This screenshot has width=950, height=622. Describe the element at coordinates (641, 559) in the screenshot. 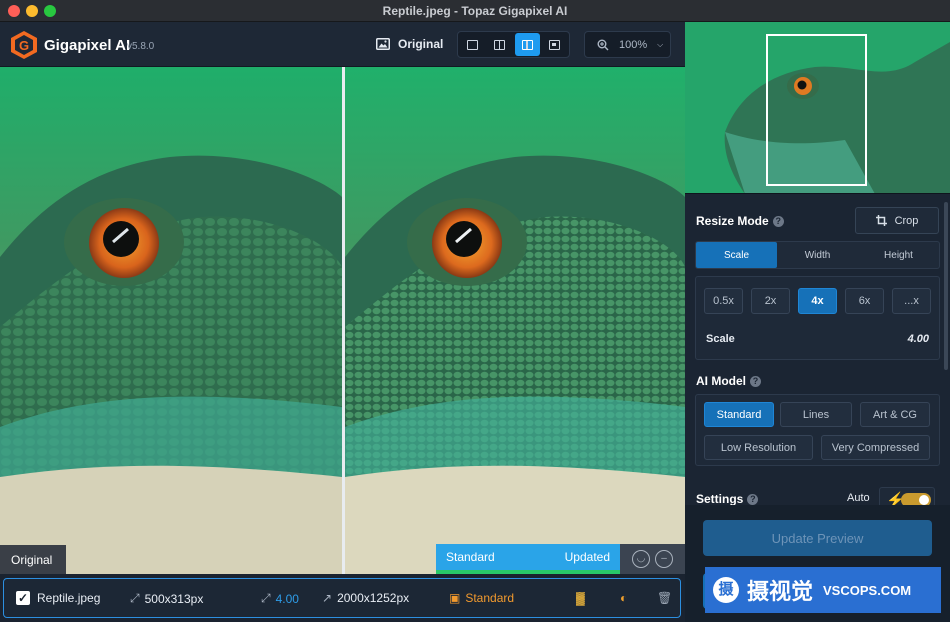

I see `happy-face-icon: ◡` at that location.